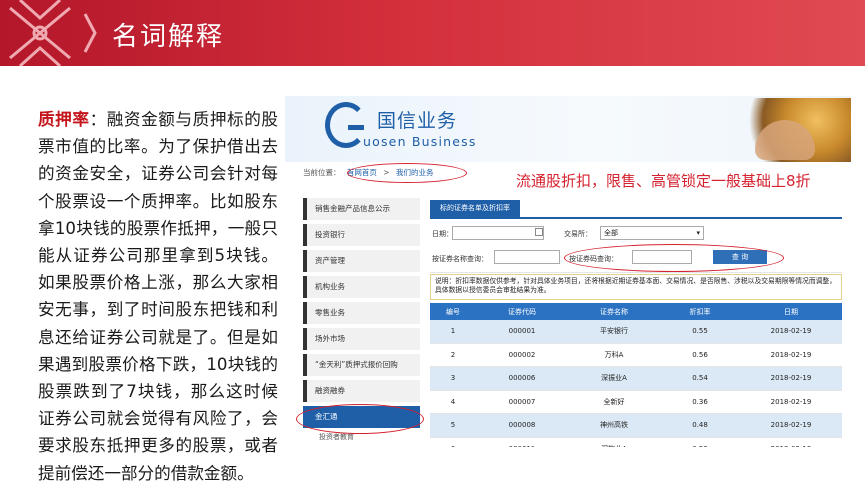  I want to click on table-cell: 神州高铁, so click(614, 425).